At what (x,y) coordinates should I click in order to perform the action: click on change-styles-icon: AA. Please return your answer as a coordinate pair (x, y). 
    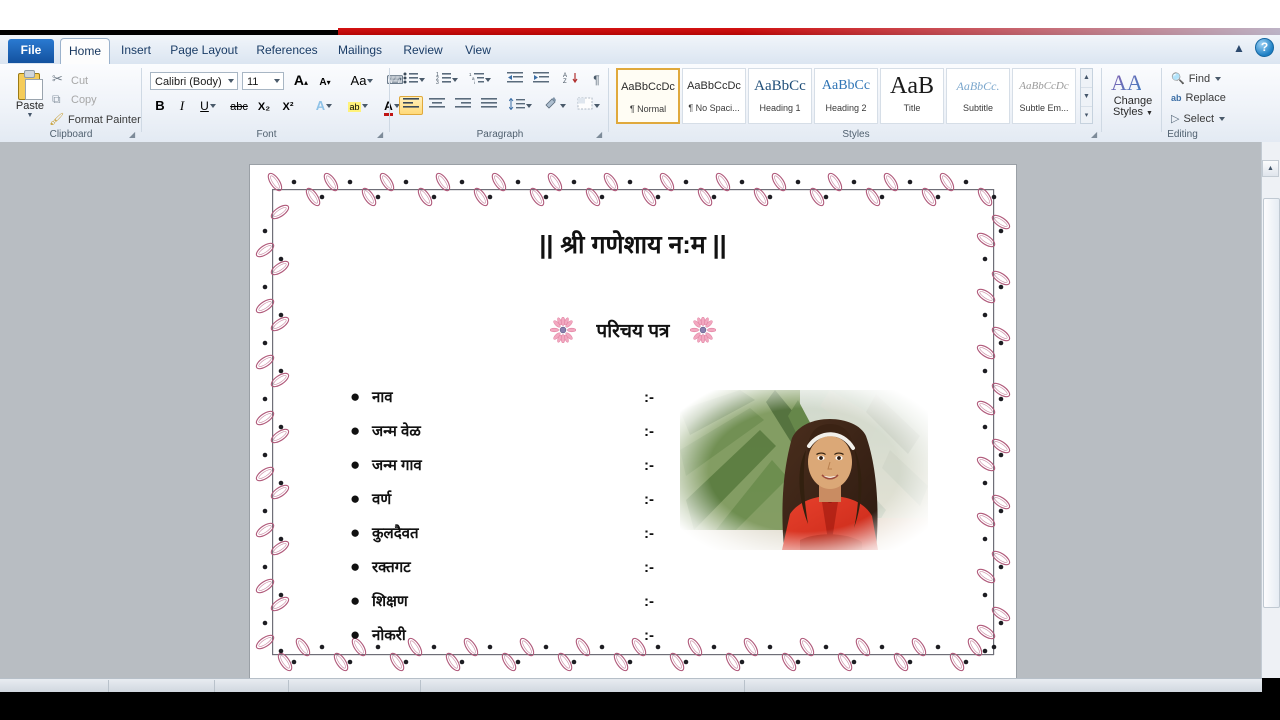
    Looking at the image, I should click on (1127, 82).